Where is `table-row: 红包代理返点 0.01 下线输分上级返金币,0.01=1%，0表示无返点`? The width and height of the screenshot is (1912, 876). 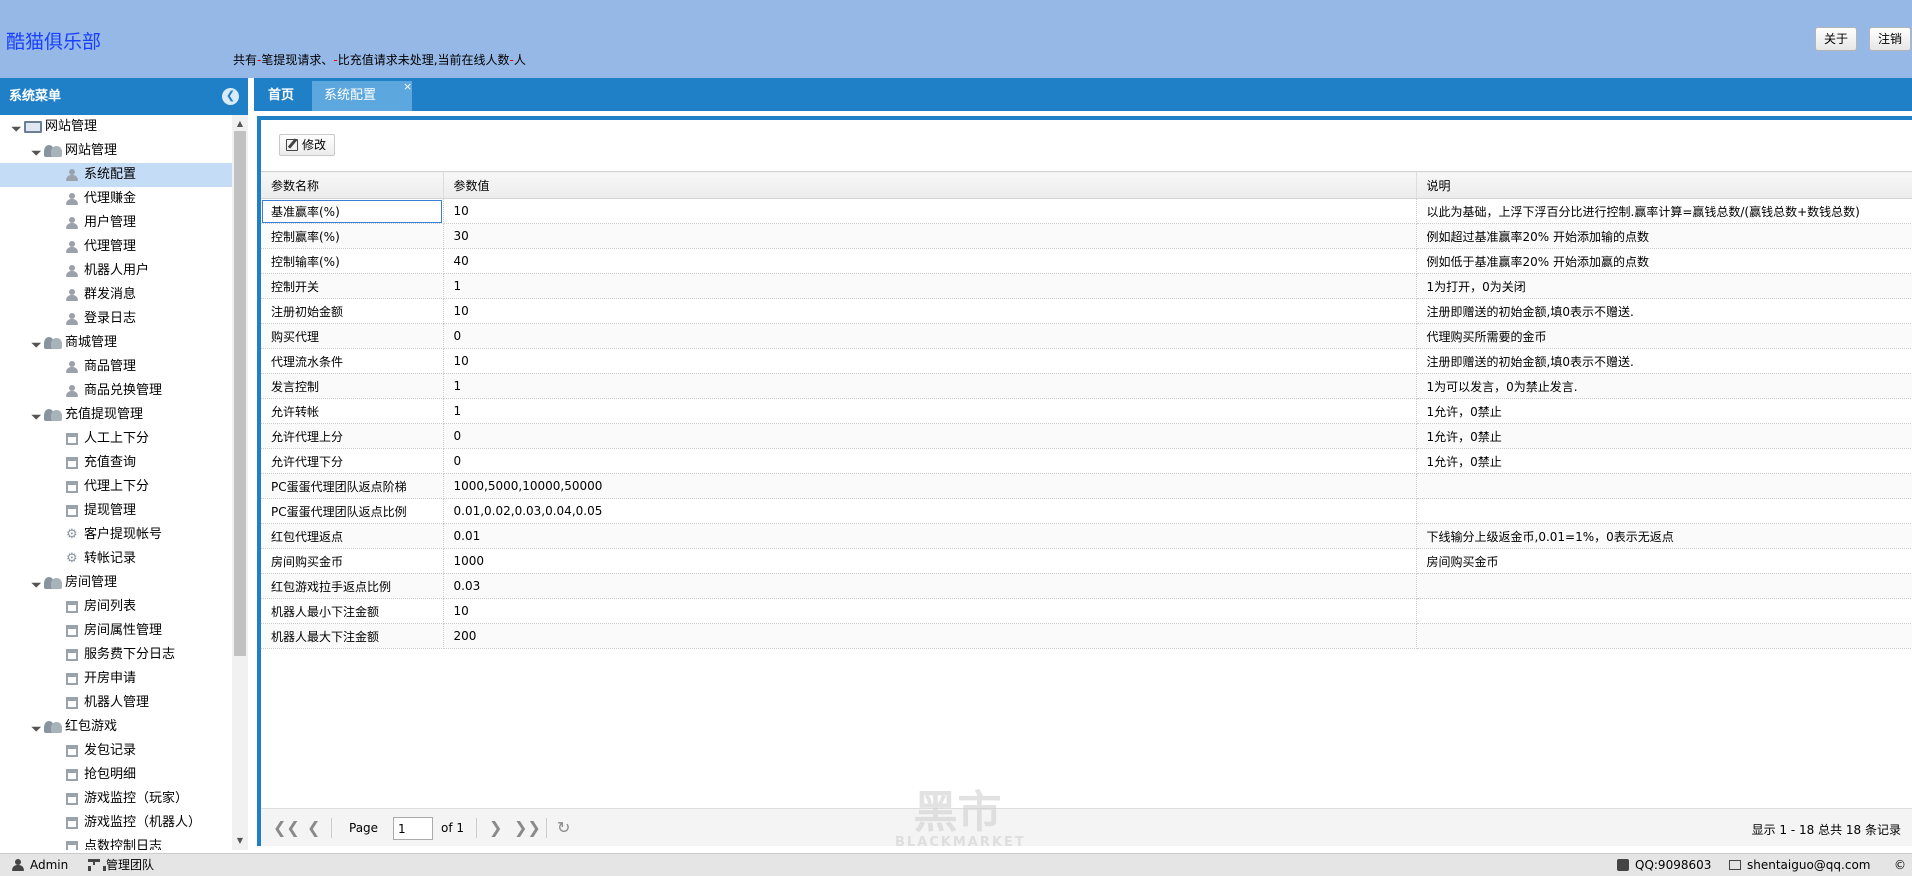
table-row: 红包代理返点 0.01 下线输分上级返金币,0.01=1%，0表示无返点 is located at coordinates (1086, 536).